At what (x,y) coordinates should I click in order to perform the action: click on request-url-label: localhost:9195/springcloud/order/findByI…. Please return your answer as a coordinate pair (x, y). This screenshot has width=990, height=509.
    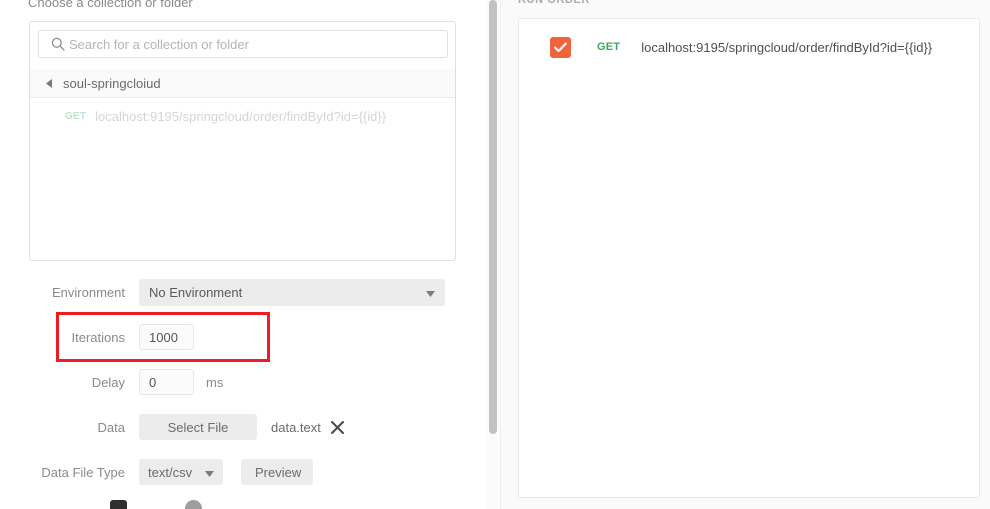
    Looking at the image, I should click on (241, 116).